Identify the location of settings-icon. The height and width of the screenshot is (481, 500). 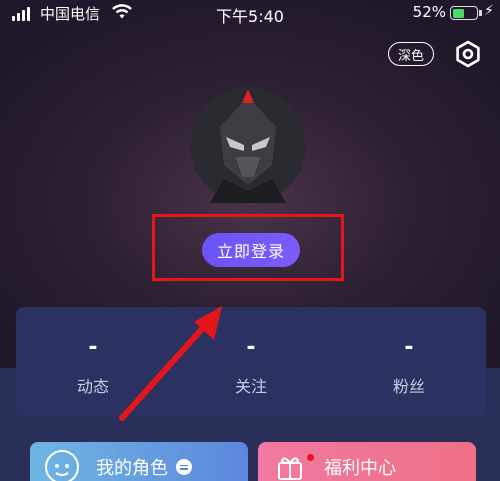
(468, 54).